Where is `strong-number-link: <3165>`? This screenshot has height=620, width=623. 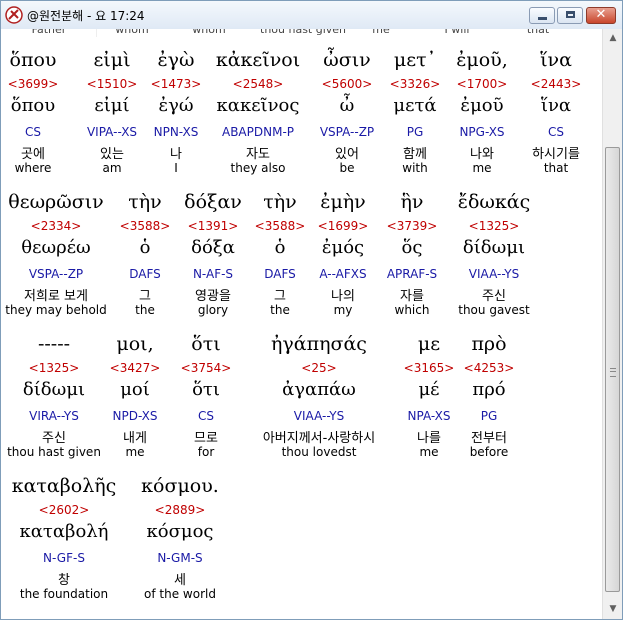 strong-number-link: <3165> is located at coordinates (429, 368).